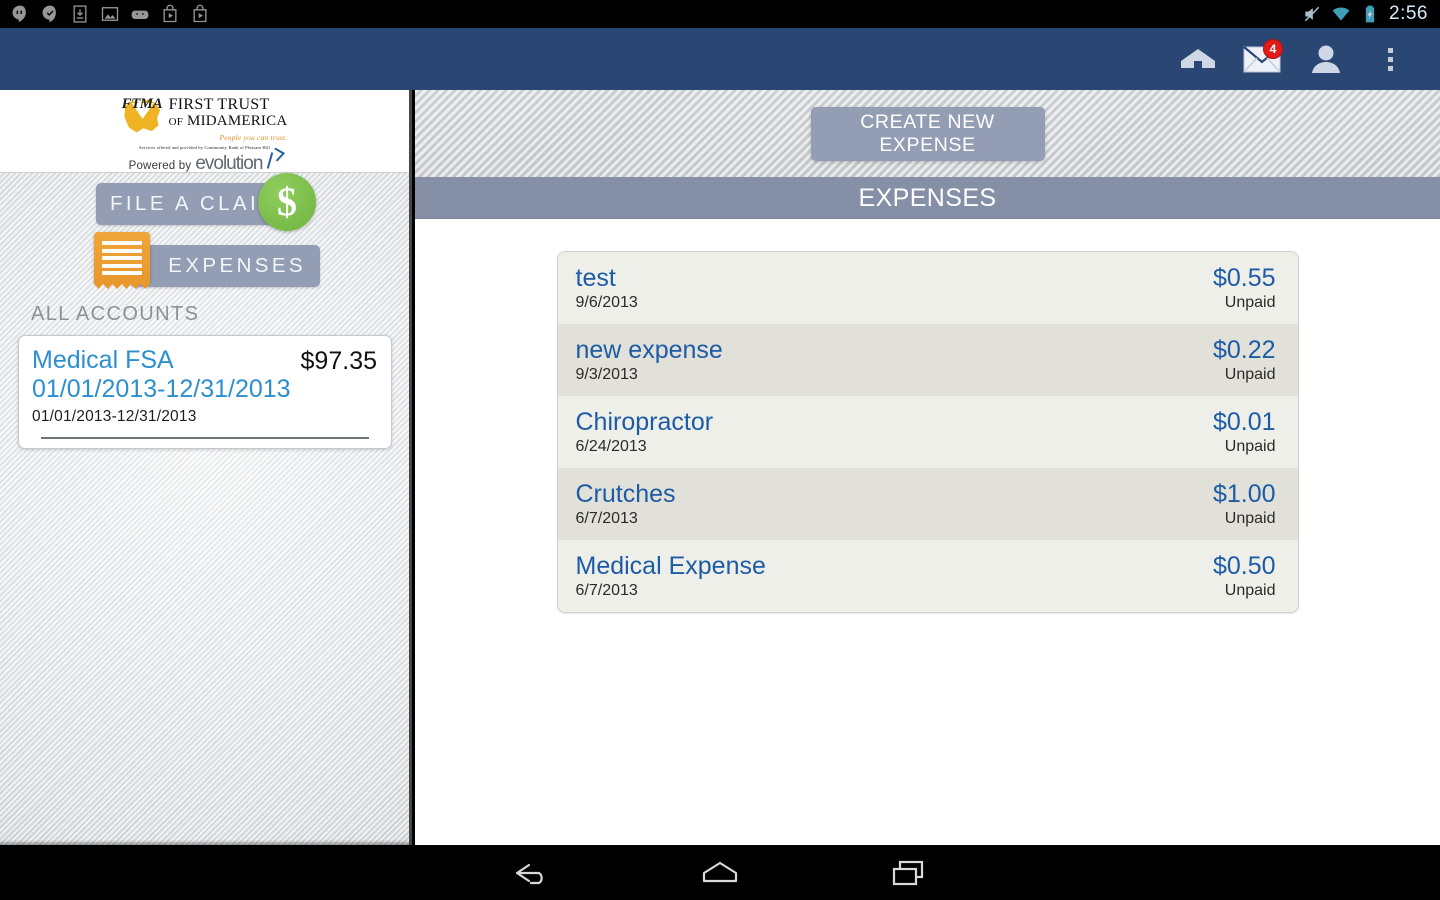  Describe the element at coordinates (595, 278) in the screenshot. I see `expense-title: test` at that location.